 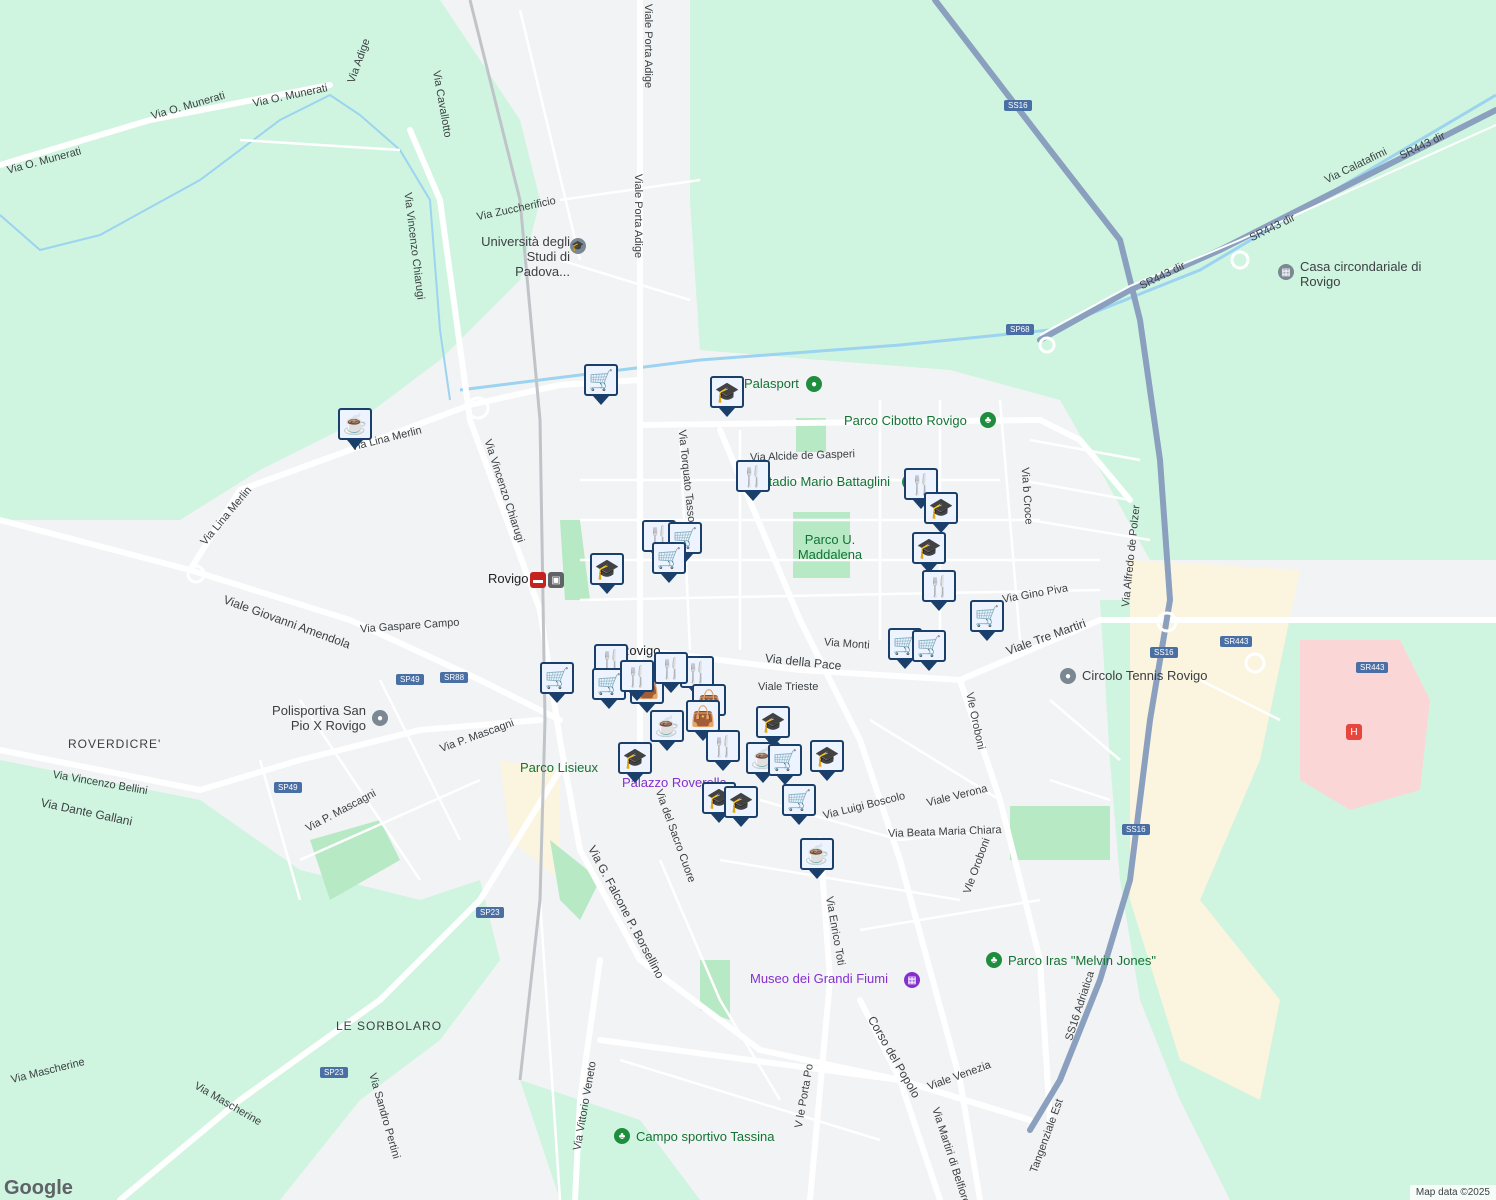 What do you see at coordinates (38, 1188) in the screenshot?
I see `google-logo: Google` at bounding box center [38, 1188].